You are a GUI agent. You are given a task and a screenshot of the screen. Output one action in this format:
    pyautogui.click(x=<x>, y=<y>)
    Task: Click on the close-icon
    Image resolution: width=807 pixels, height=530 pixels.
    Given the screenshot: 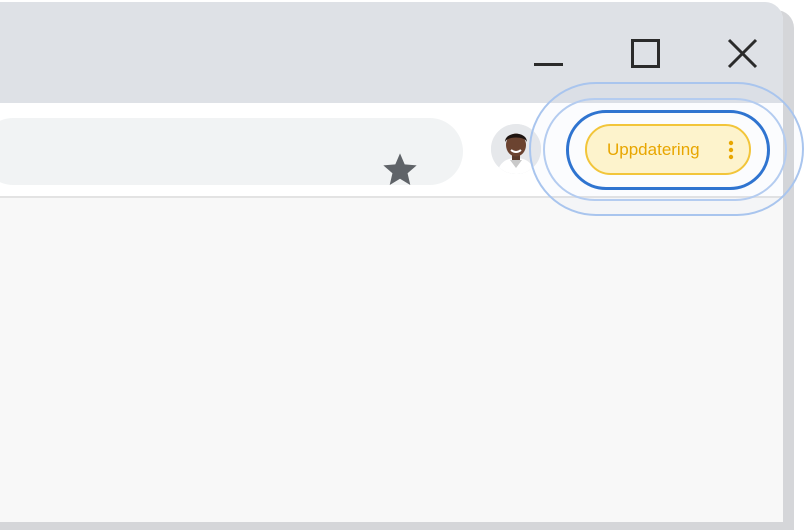 What is the action you would take?
    pyautogui.click(x=742, y=53)
    